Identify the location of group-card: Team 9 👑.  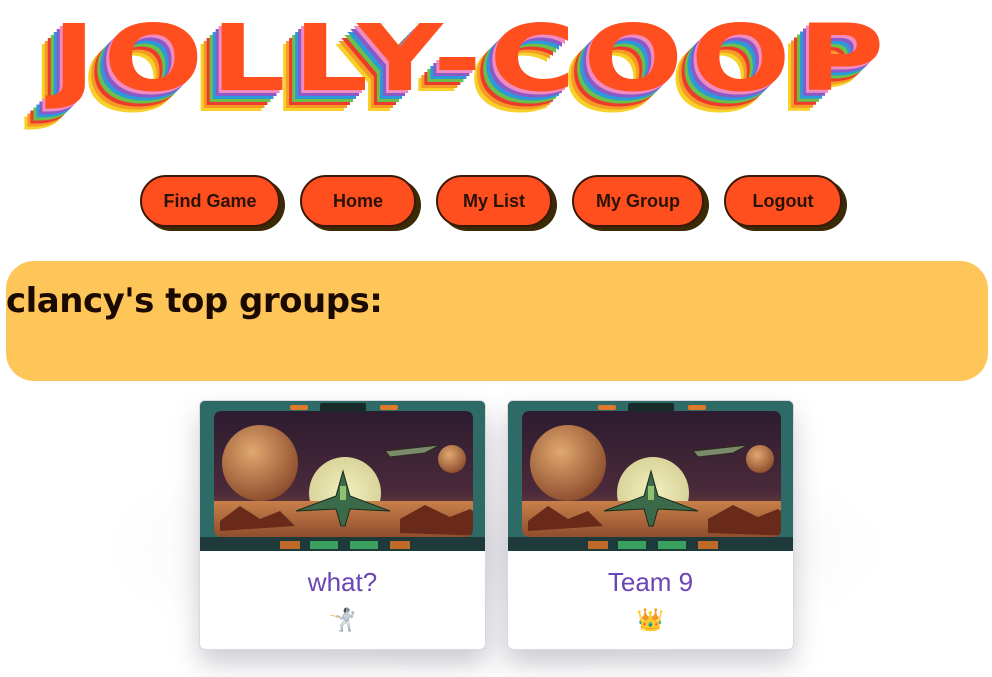
(650, 525).